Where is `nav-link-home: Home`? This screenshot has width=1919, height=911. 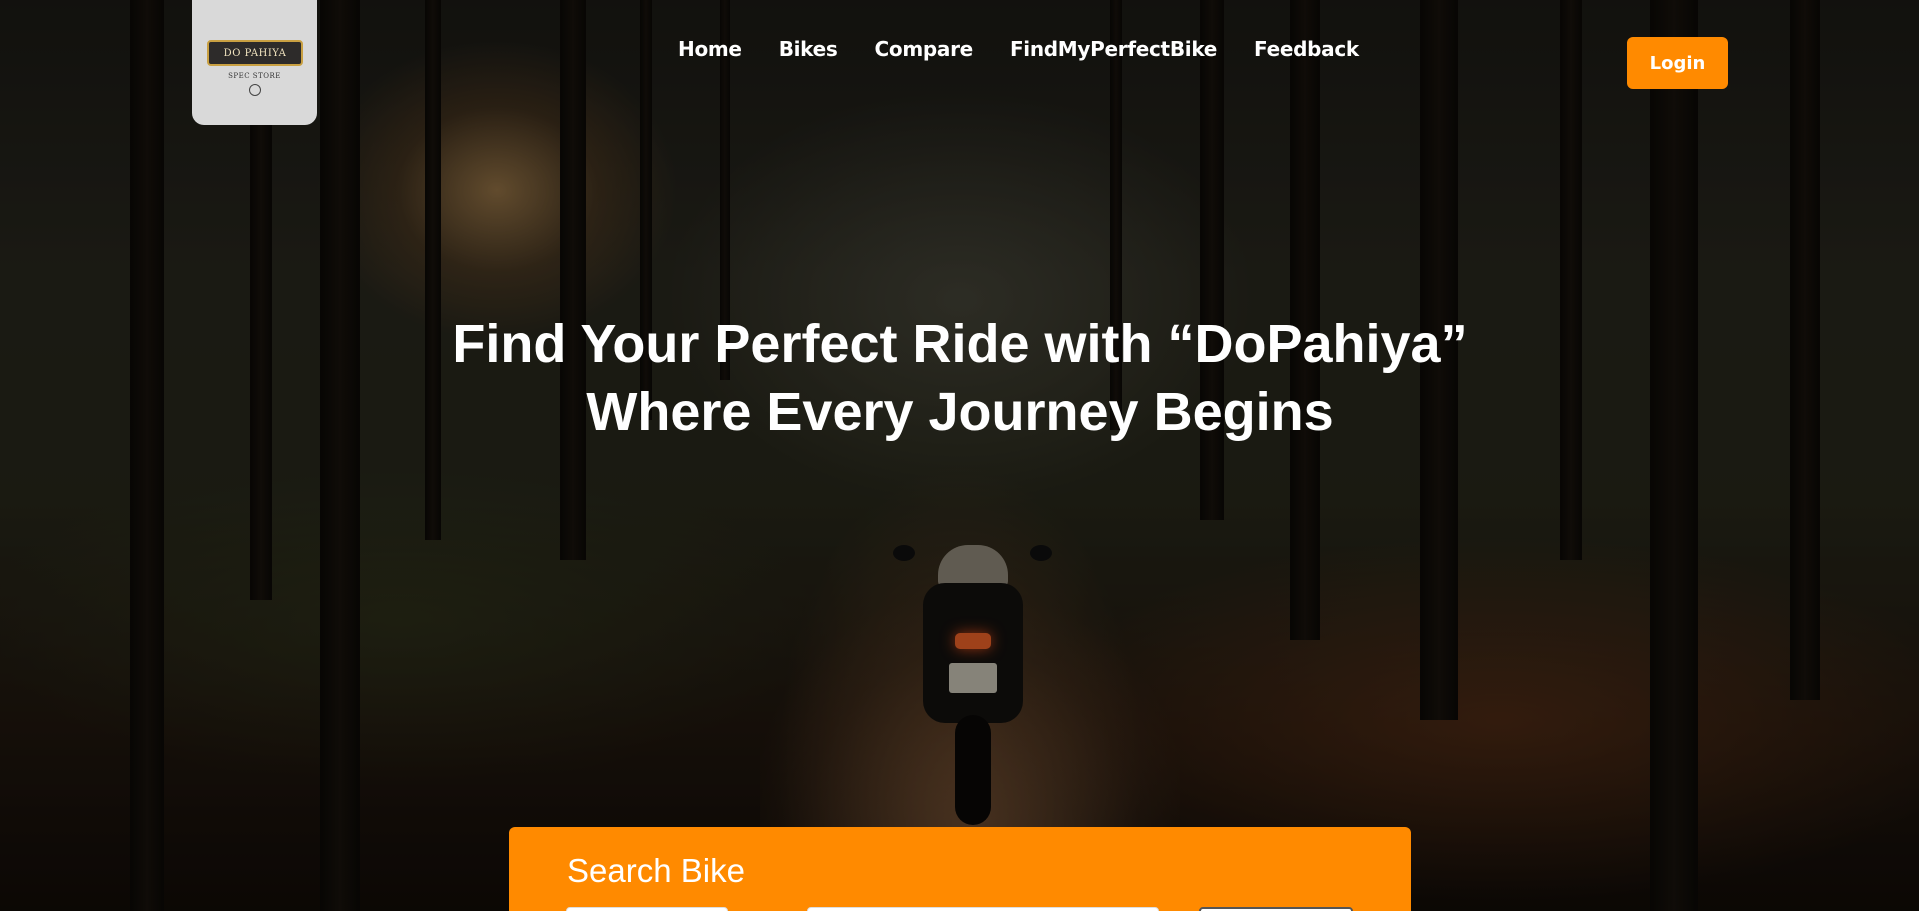
nav-link-home: Home is located at coordinates (710, 49).